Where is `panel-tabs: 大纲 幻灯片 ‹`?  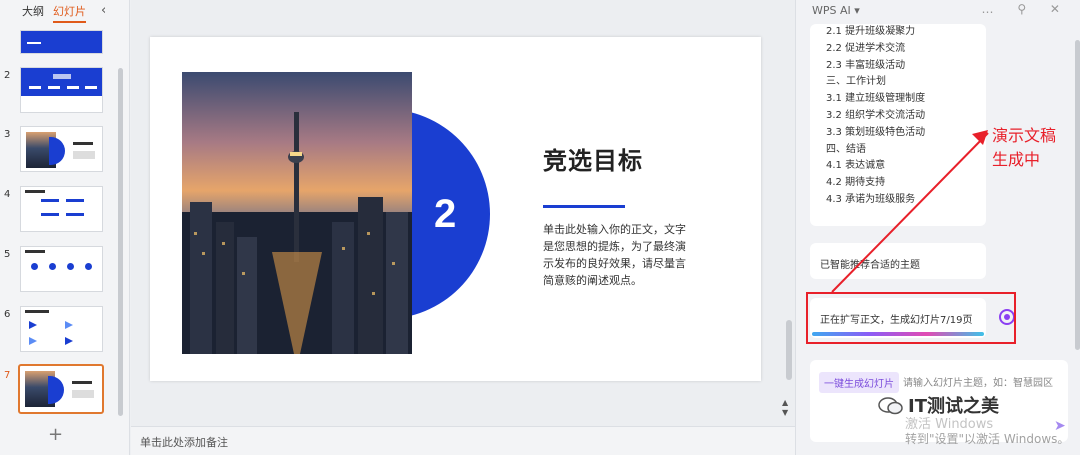
panel-tabs: 大纲 幻灯片 ‹ is located at coordinates (65, 14).